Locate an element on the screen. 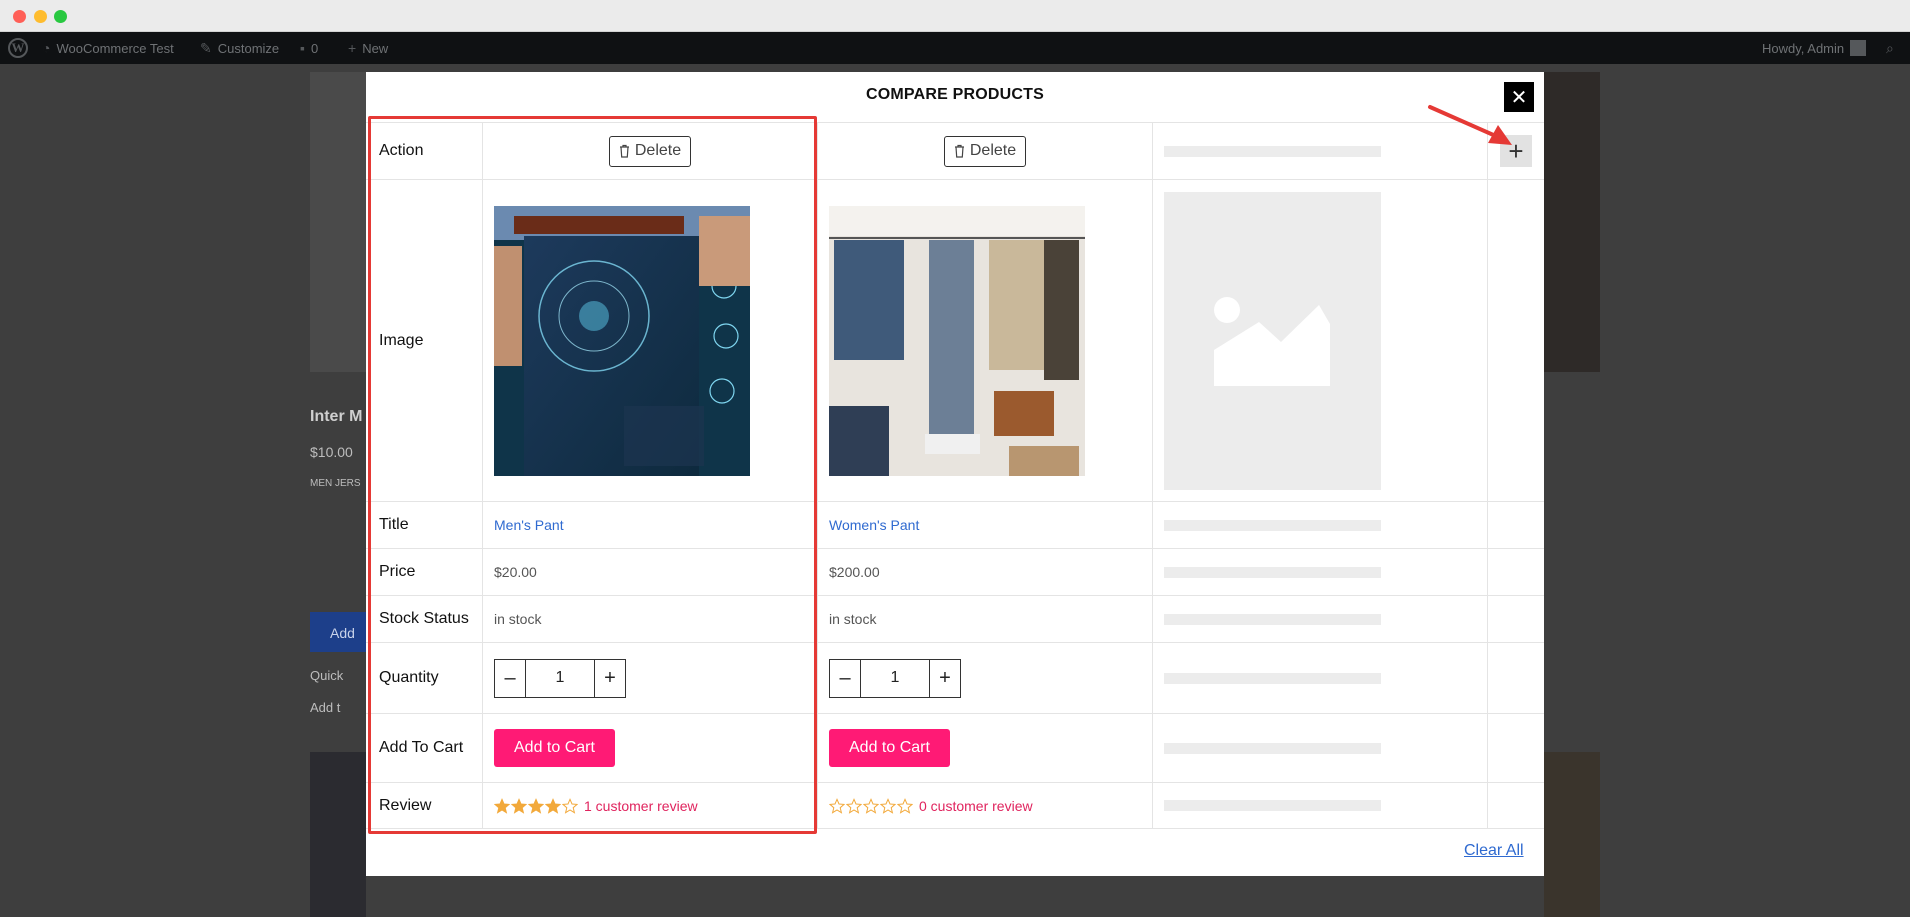  cell-image-empty is located at coordinates (1515, 340).